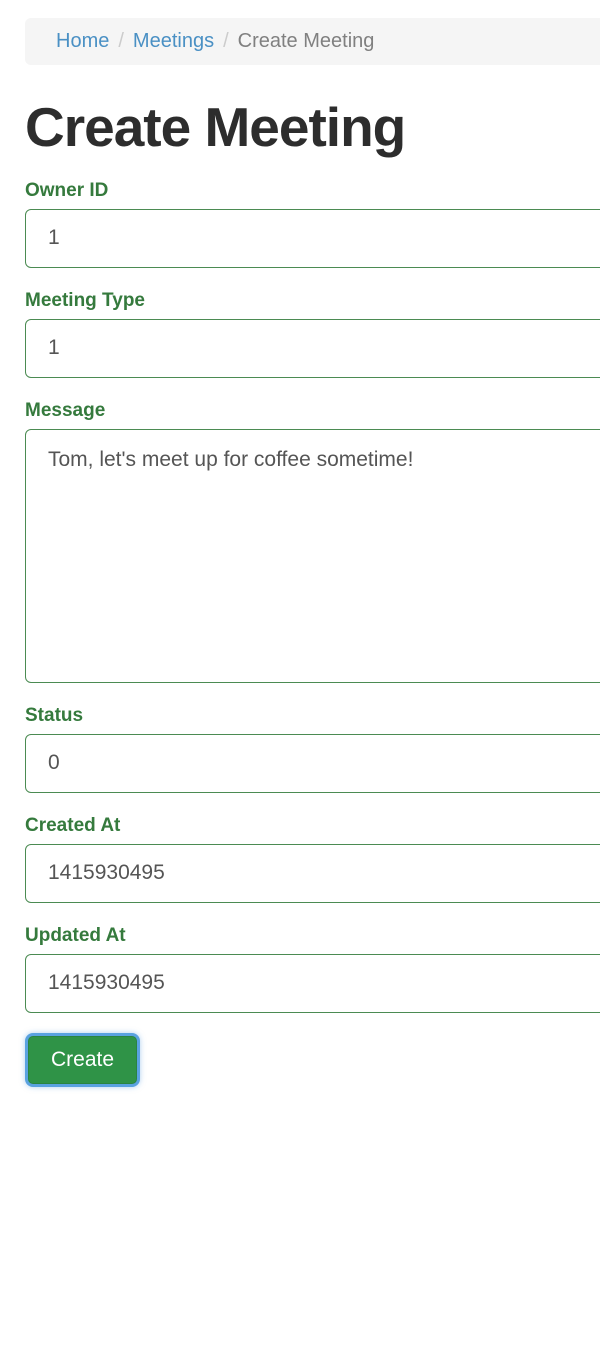 This screenshot has height=1359, width=600. What do you see at coordinates (306, 41) in the screenshot?
I see `breadcrumb-item-create-meeting: Create Meeting` at bounding box center [306, 41].